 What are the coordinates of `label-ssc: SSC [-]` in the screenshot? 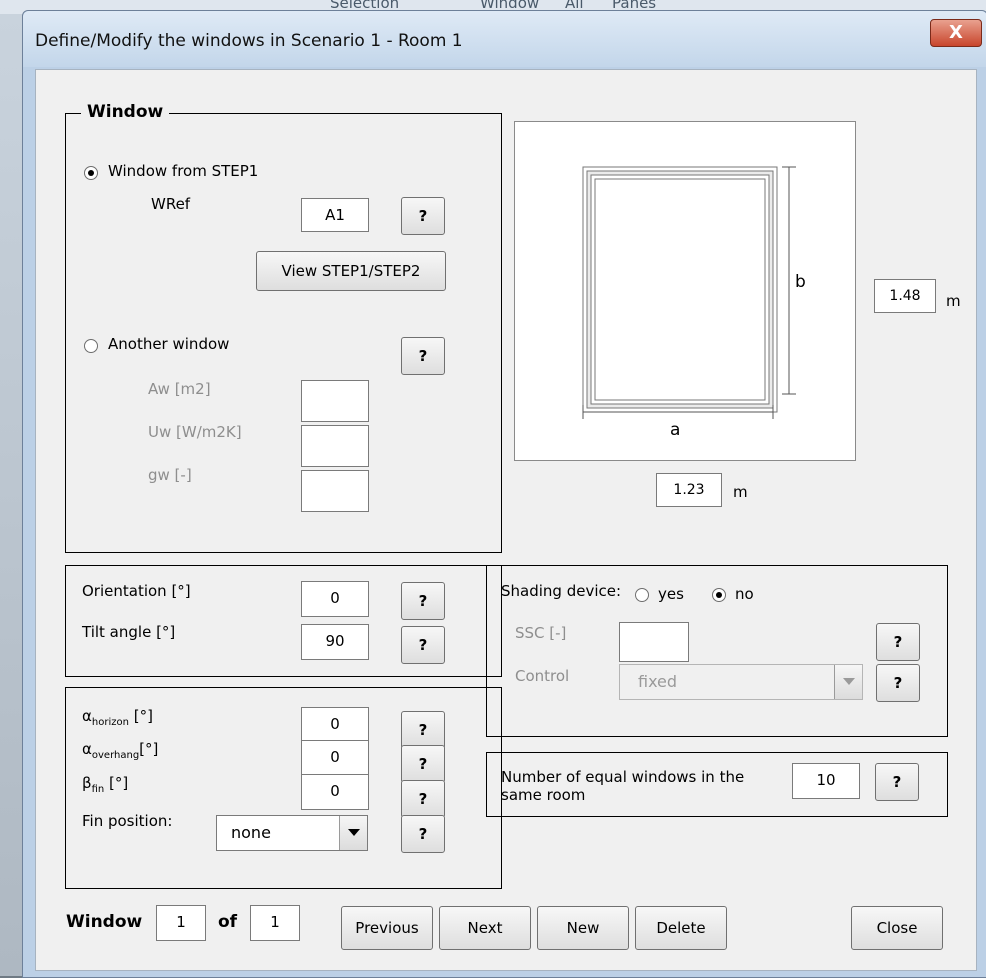 It's located at (541, 633).